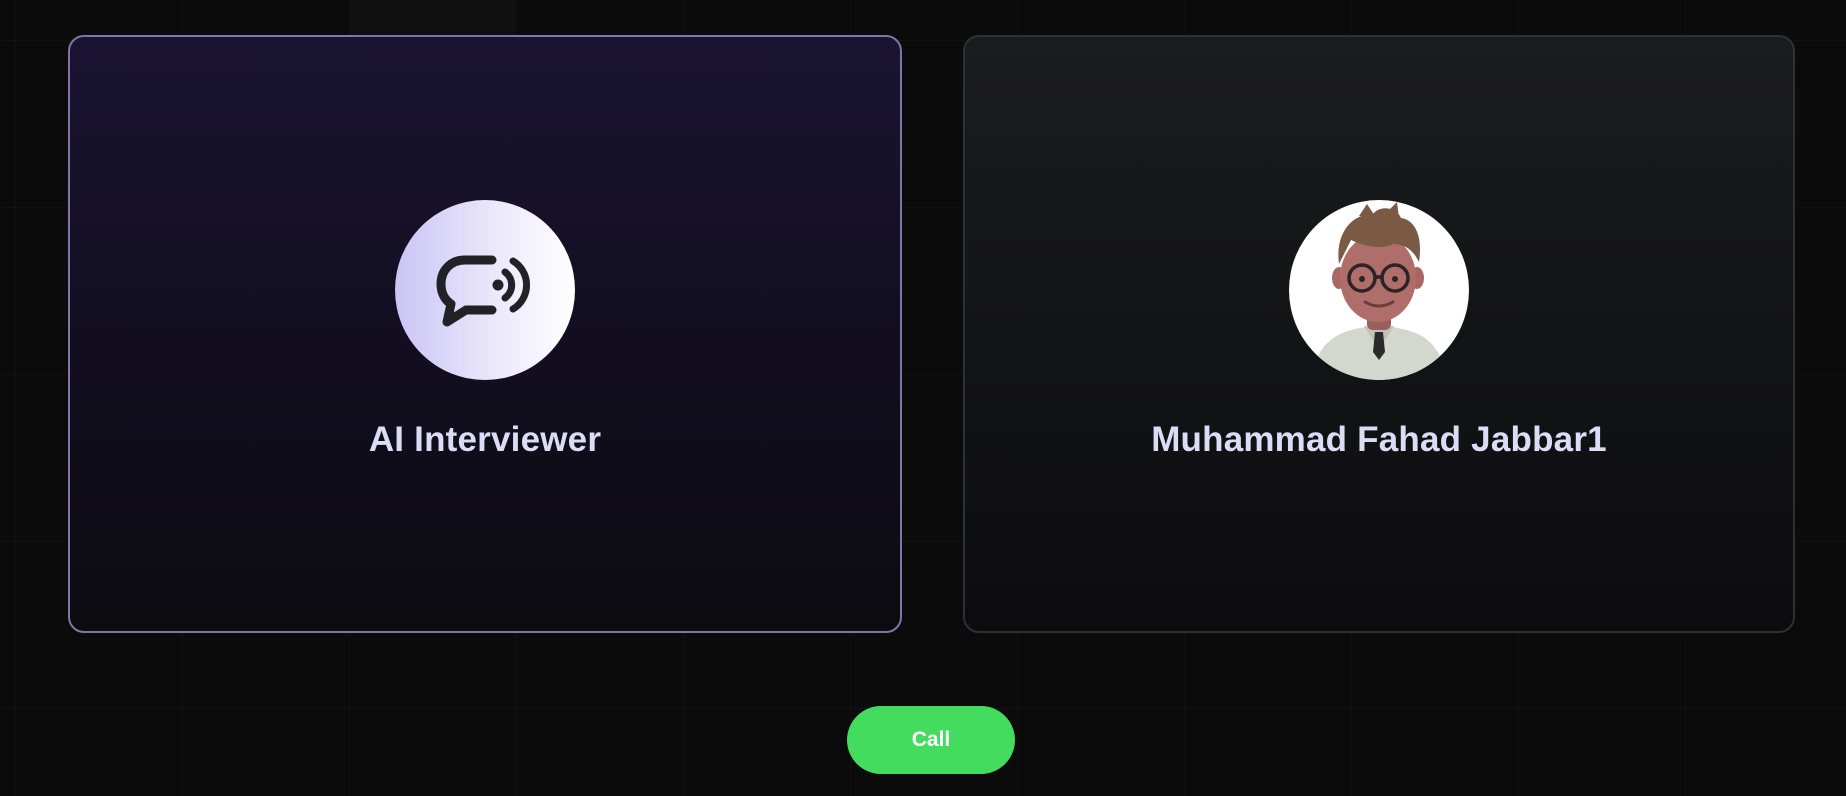 The width and height of the screenshot is (1846, 796). I want to click on chat-voice-icon, so click(483, 291).